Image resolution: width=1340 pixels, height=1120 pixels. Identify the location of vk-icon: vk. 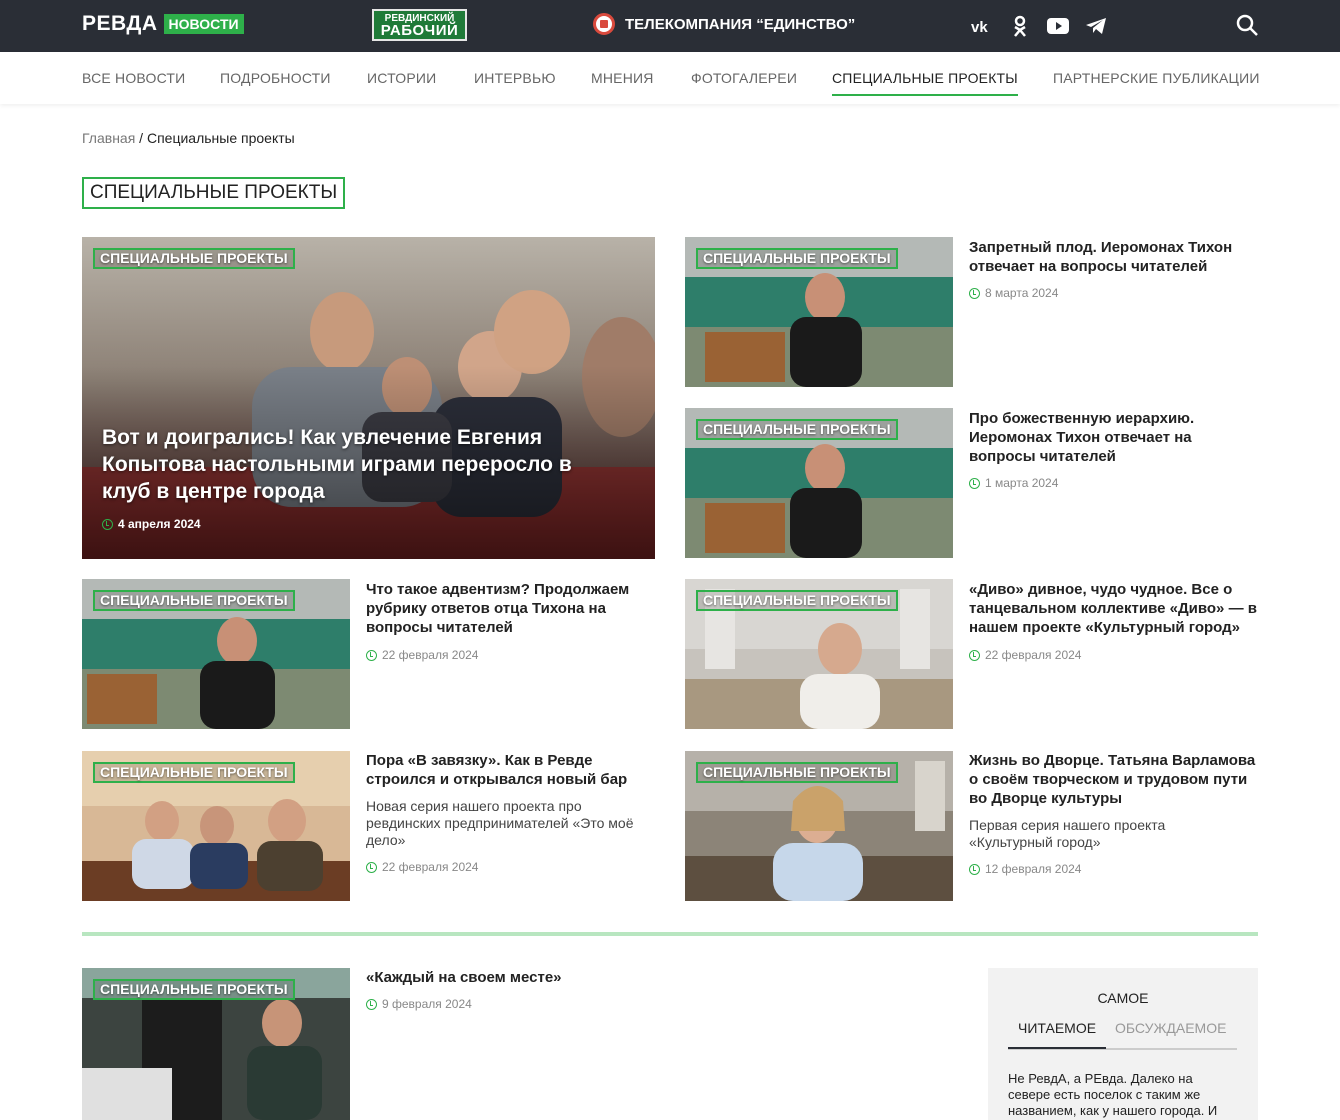
(982, 26).